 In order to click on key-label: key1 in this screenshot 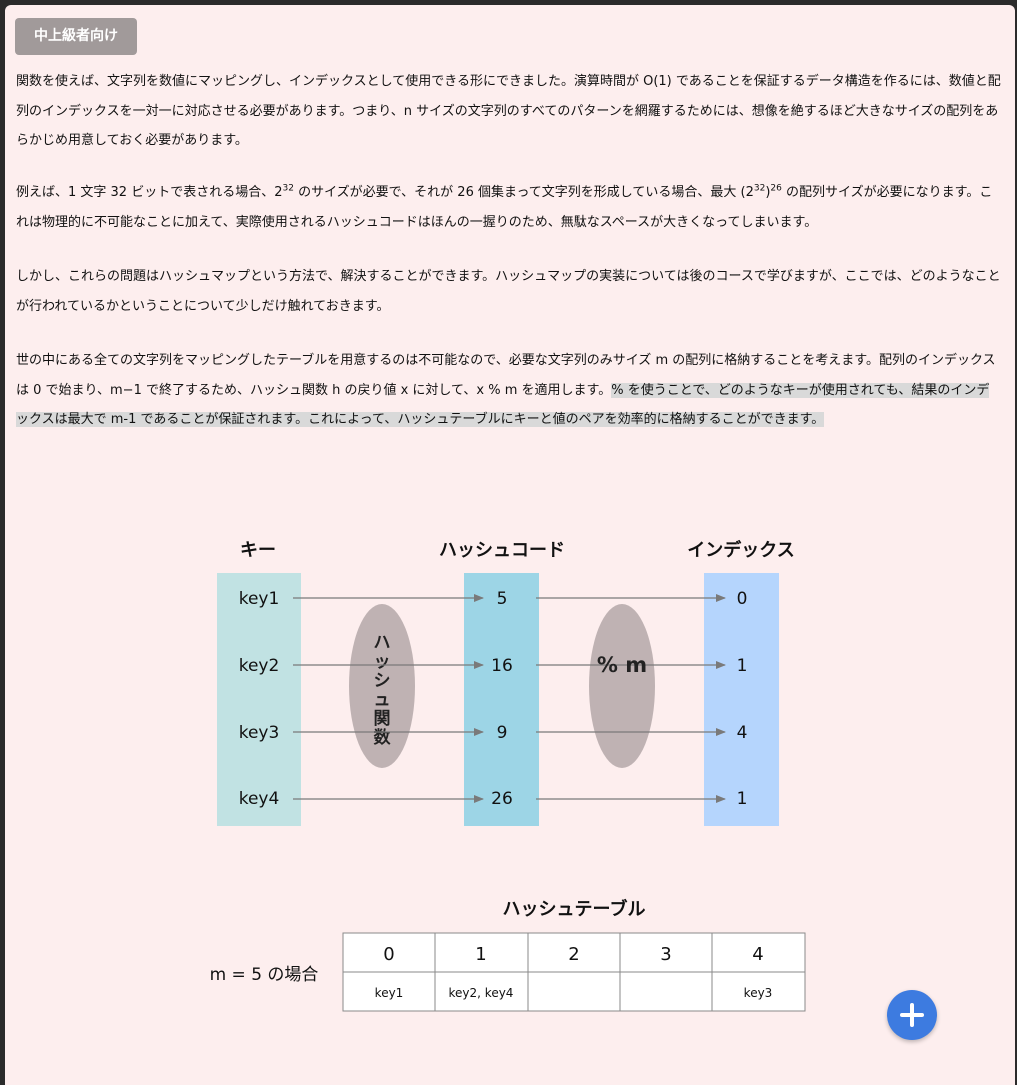, I will do `click(259, 599)`.